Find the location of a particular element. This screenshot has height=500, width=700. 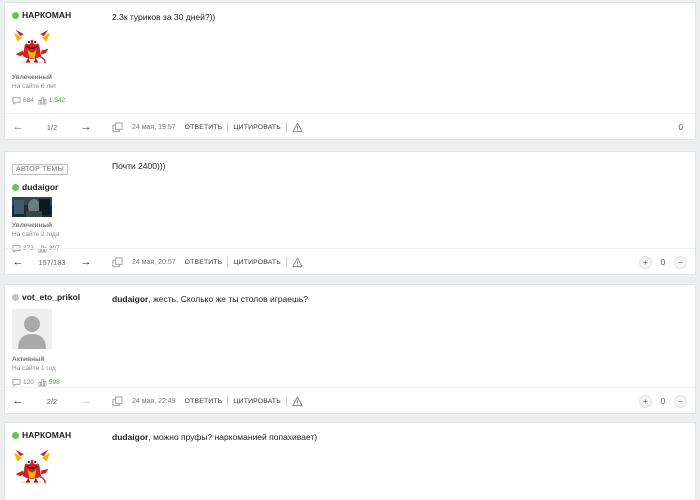

author-name-row: vot_eto_prikol is located at coordinates (59, 297).